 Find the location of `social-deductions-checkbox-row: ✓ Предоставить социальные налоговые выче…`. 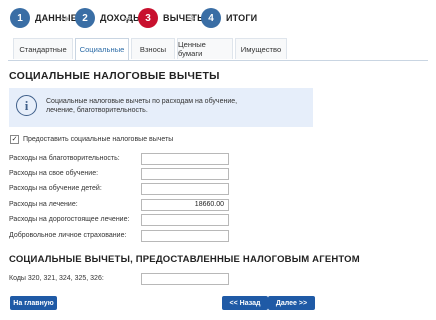

social-deductions-checkbox-row: ✓ Предоставить социальные налоговые выче… is located at coordinates (91, 139).